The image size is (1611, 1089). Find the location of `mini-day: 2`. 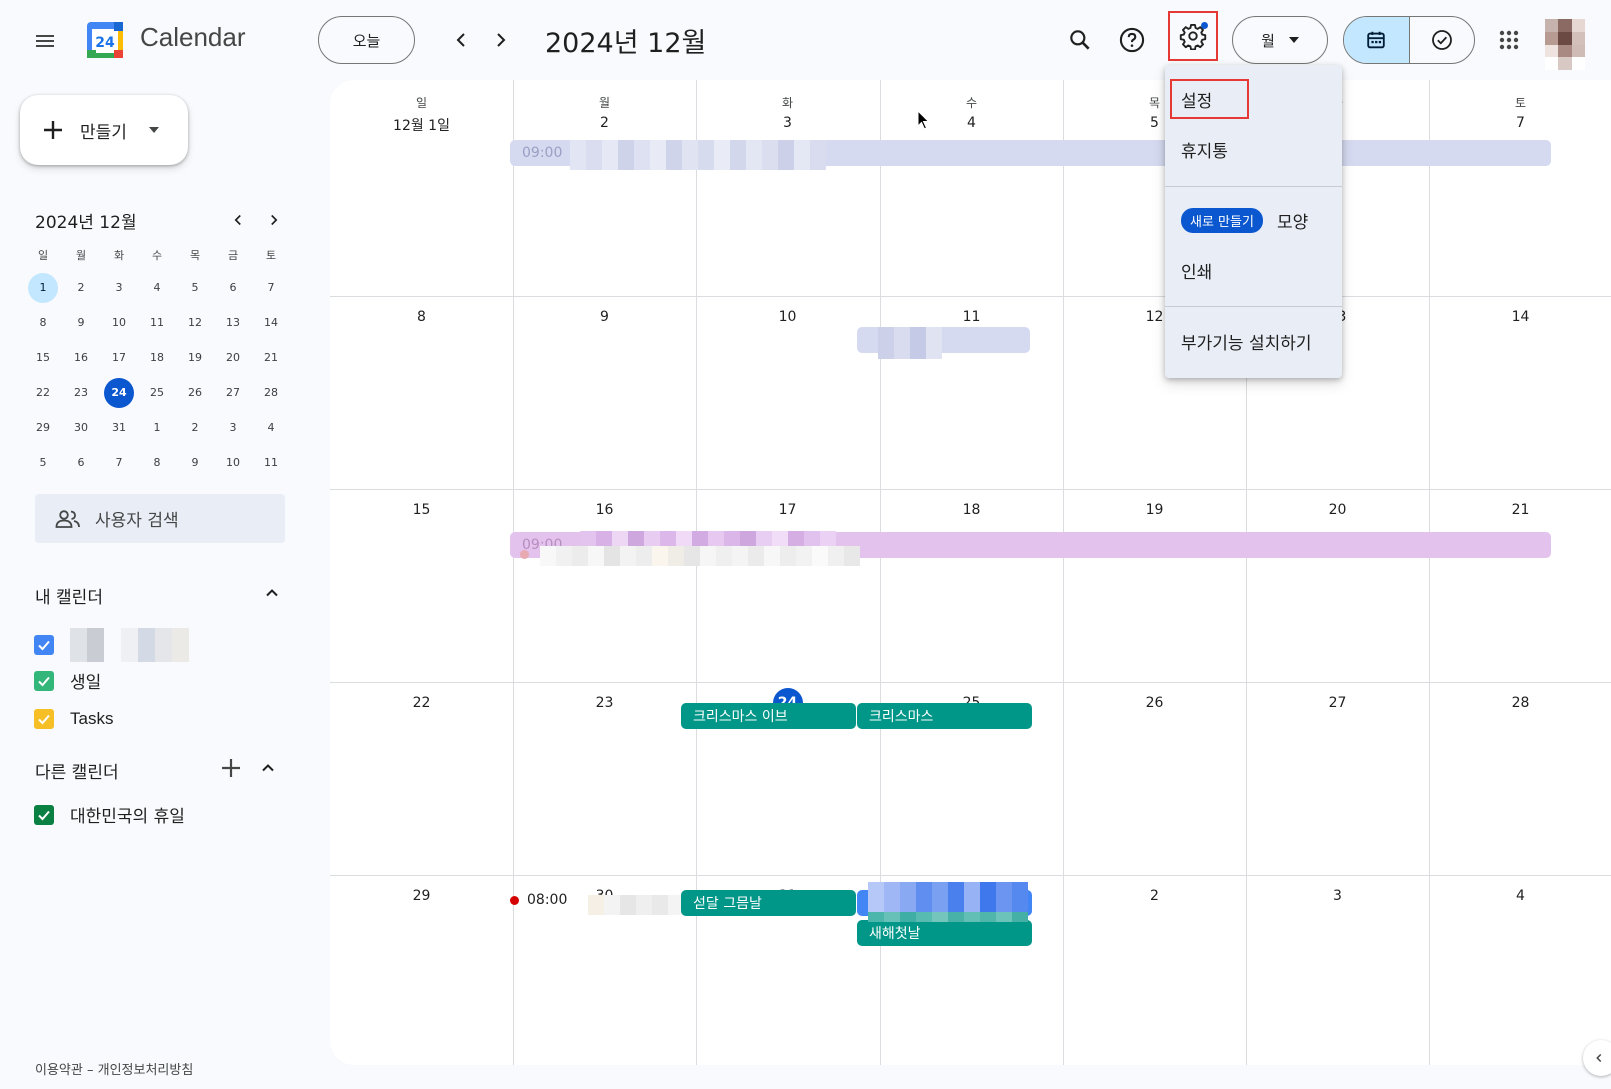

mini-day: 2 is located at coordinates (81, 287).